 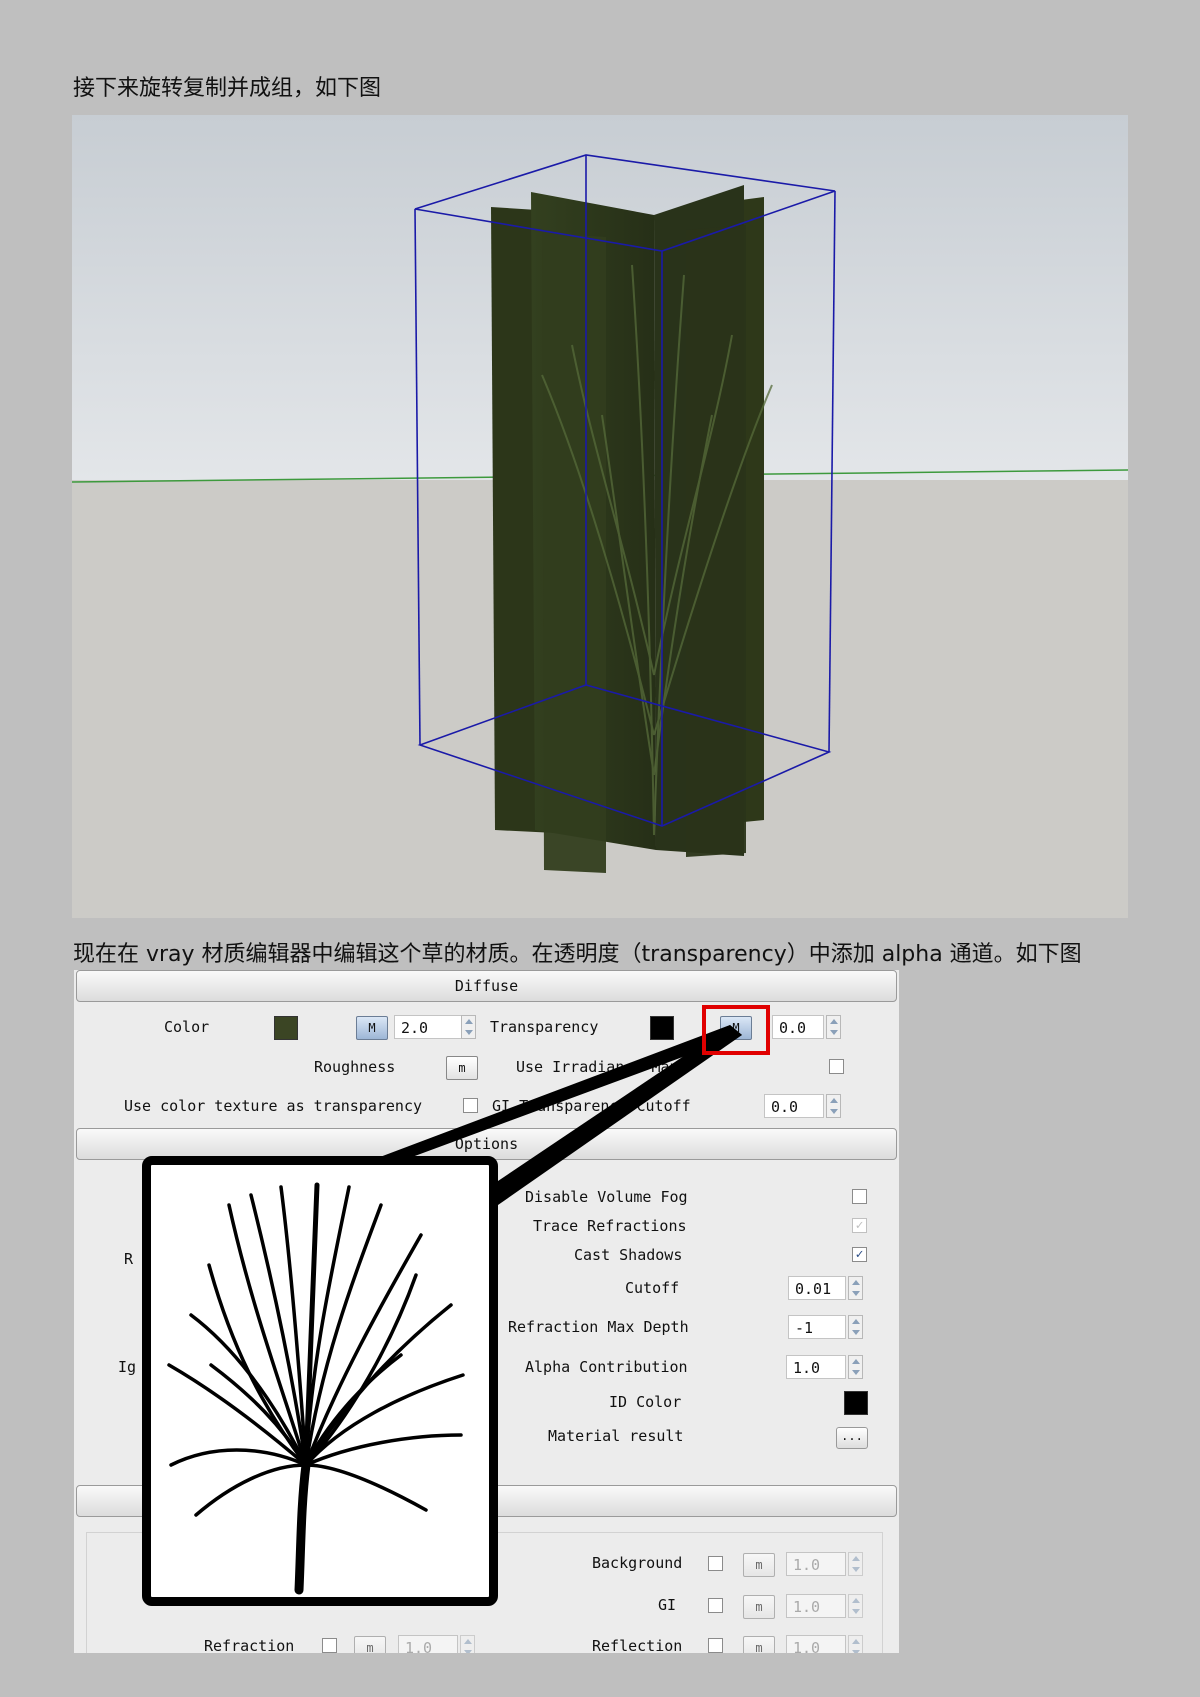 I want to click on diffuse-color-swatch, so click(x=286, y=1028).